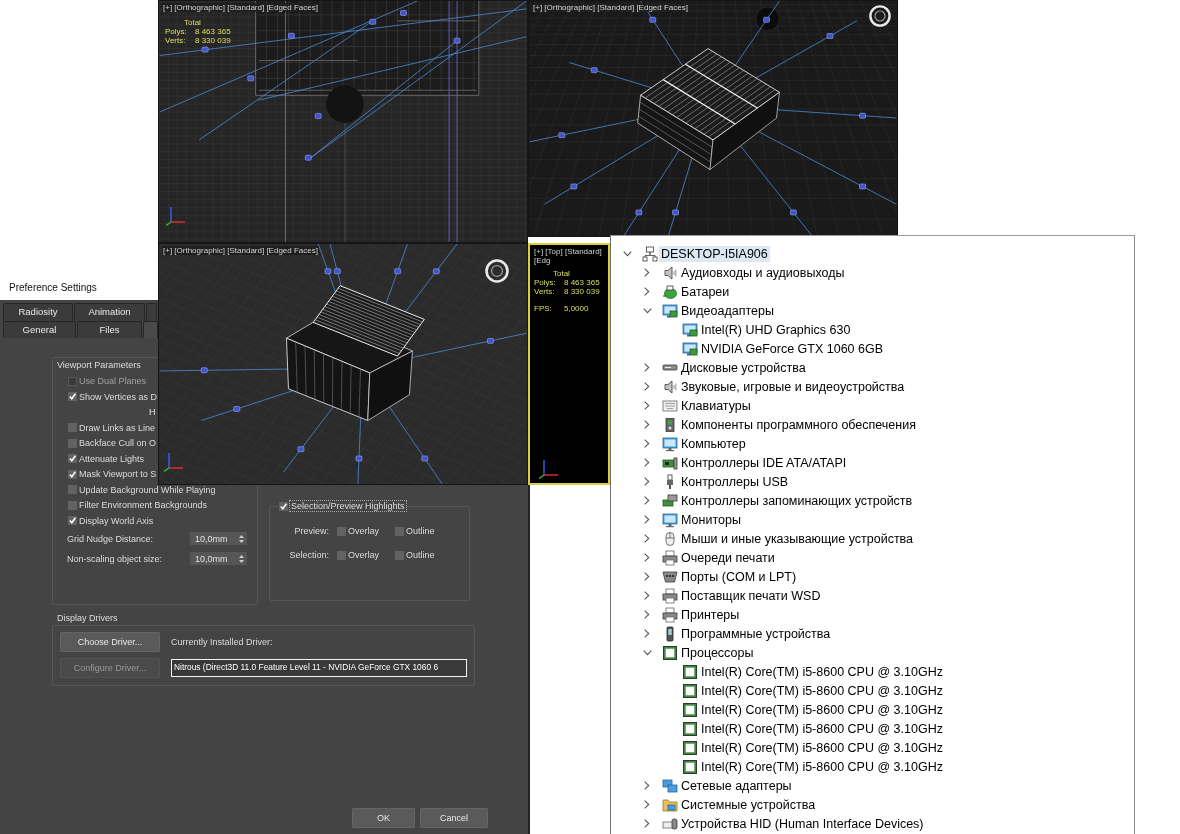 The width and height of the screenshot is (1180, 834). What do you see at coordinates (109, 312) in the screenshot?
I see `tab: Animation` at bounding box center [109, 312].